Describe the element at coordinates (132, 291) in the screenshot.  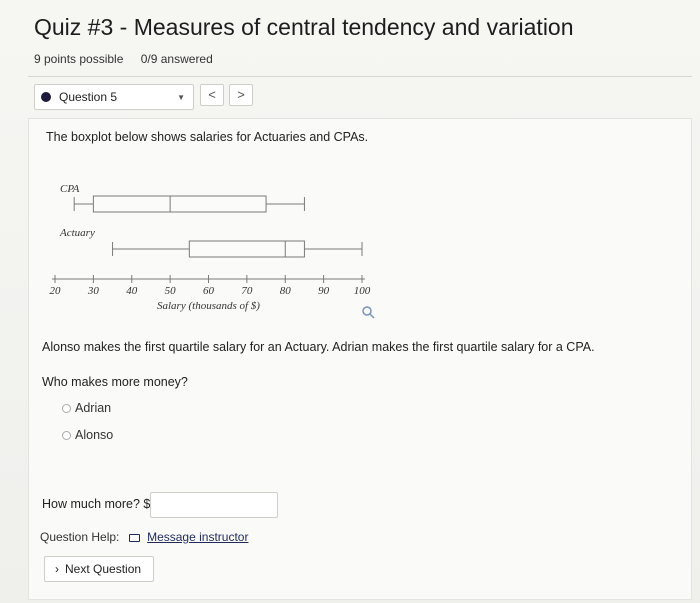
I see `x-tick-label: 40` at that location.